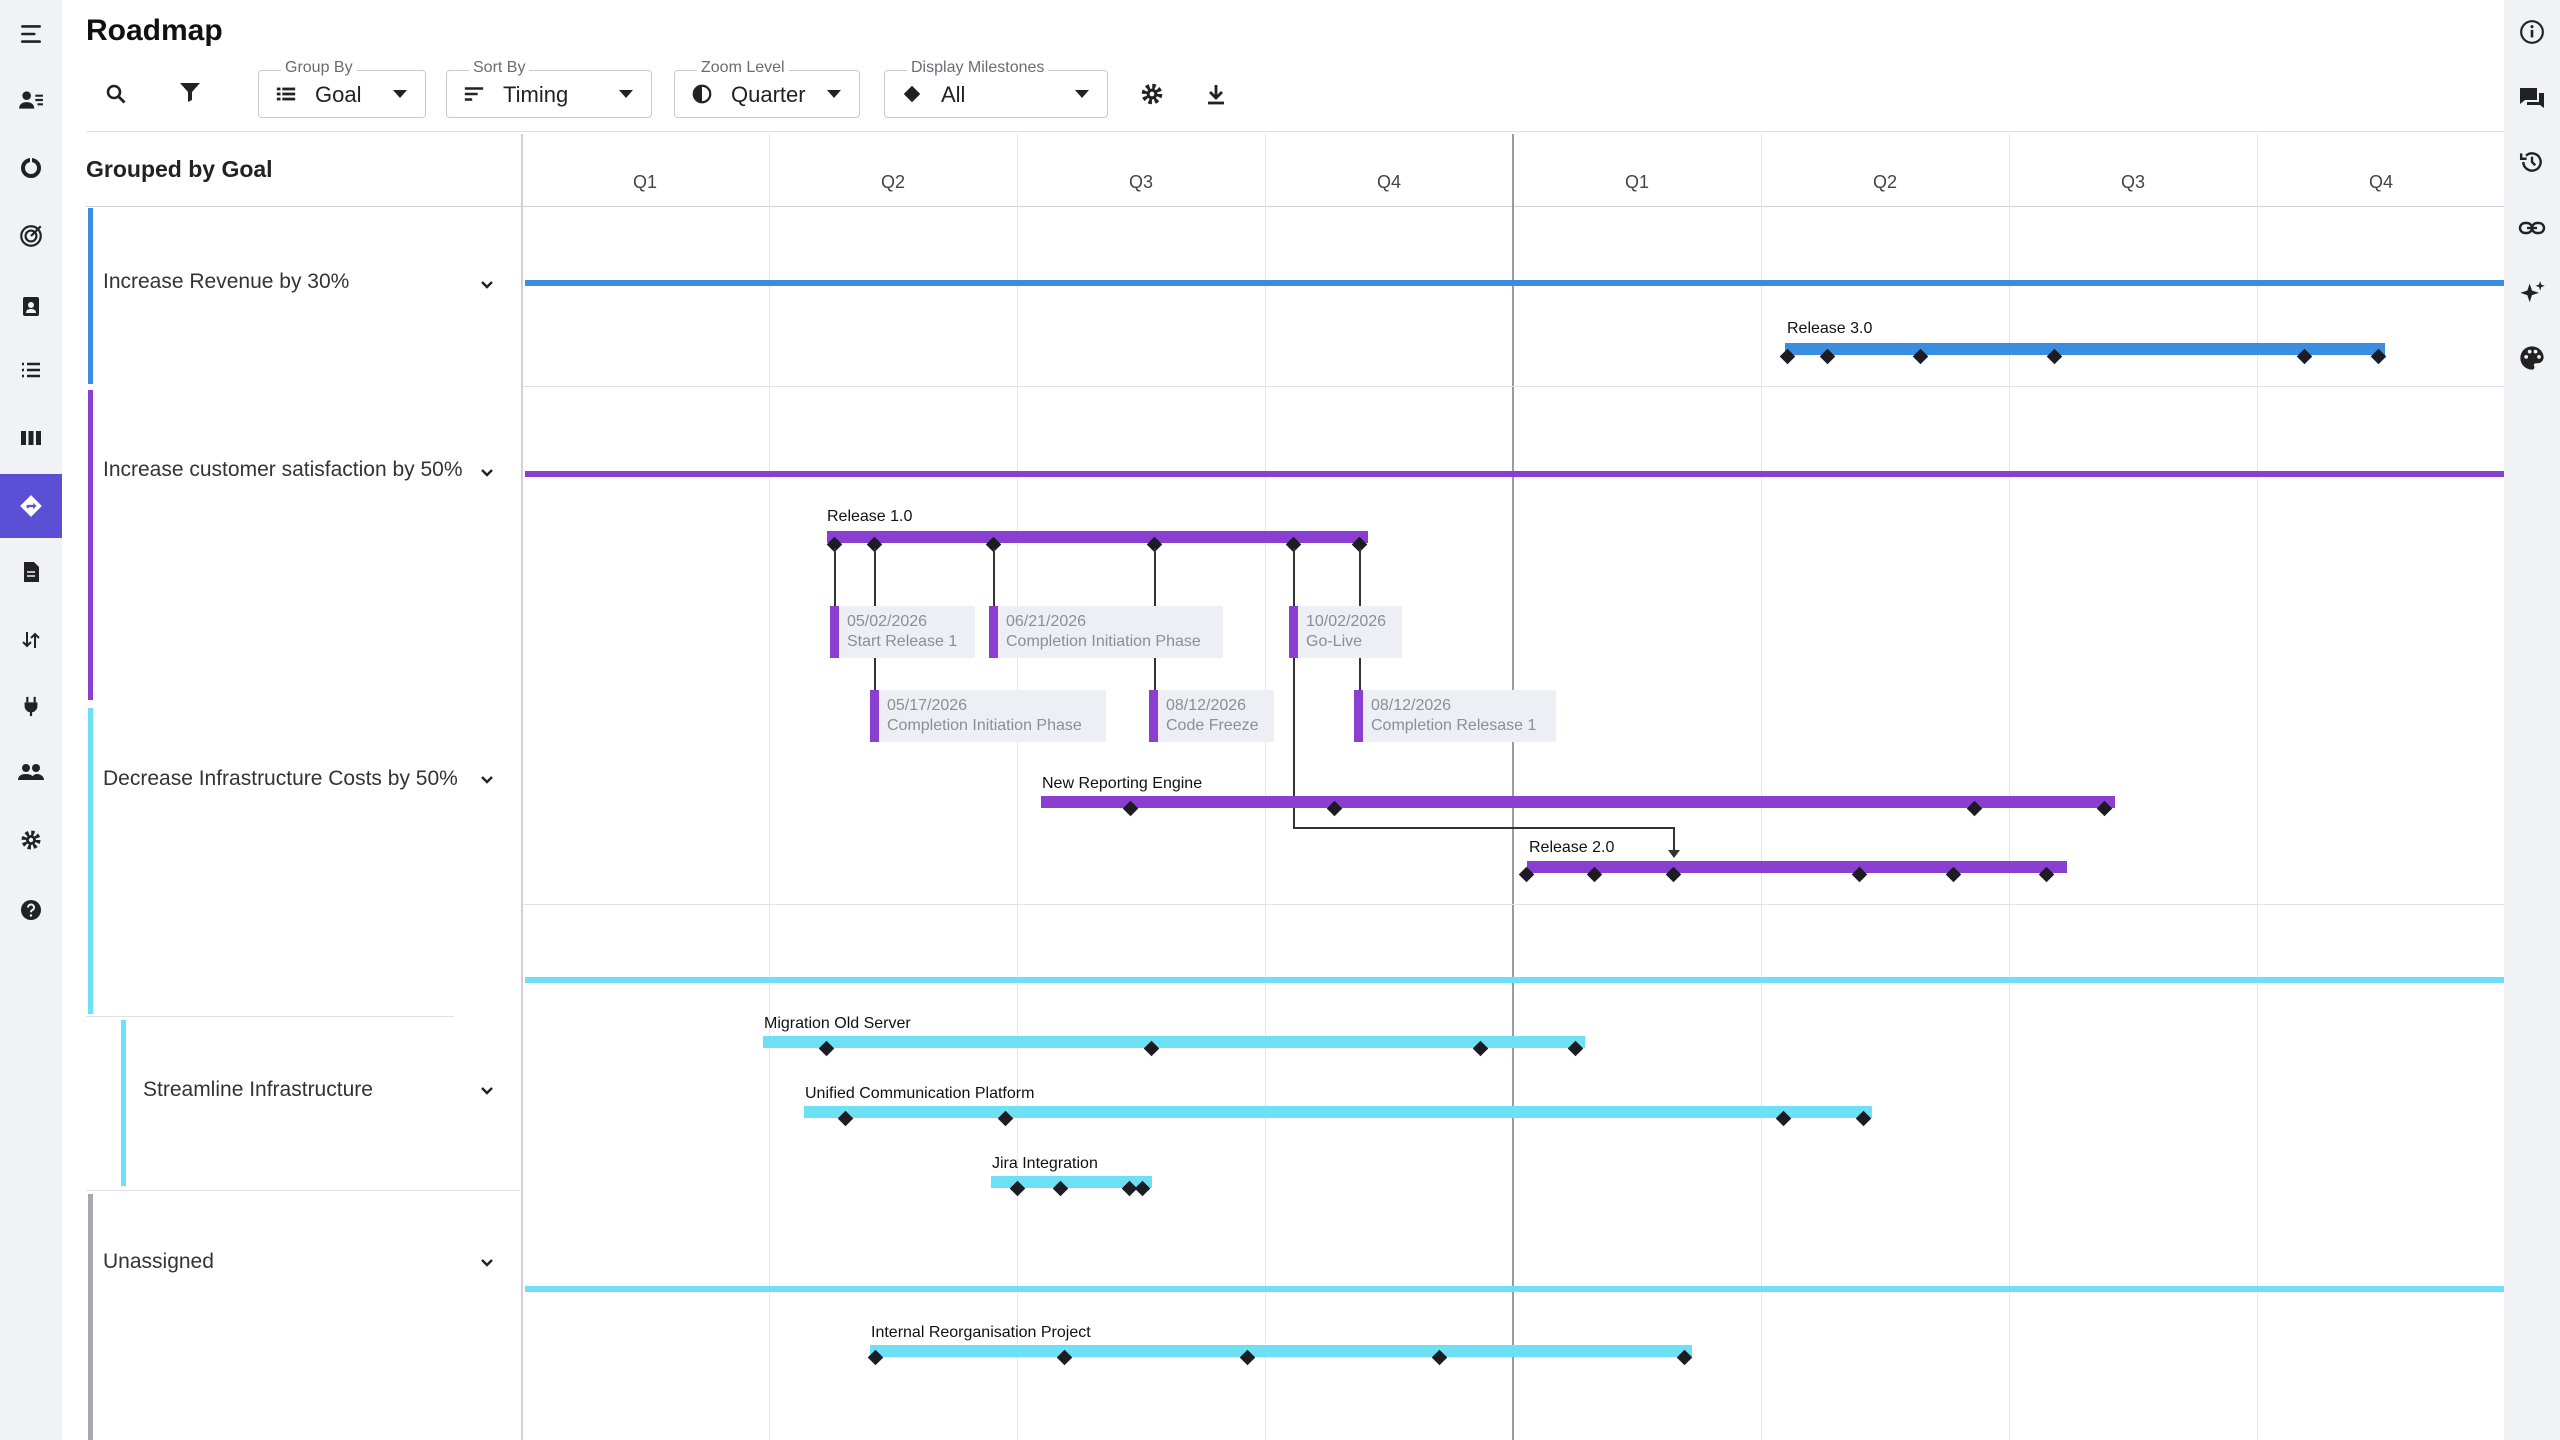 The height and width of the screenshot is (1440, 2560). What do you see at coordinates (31, 168) in the screenshot?
I see `chart-icon` at bounding box center [31, 168].